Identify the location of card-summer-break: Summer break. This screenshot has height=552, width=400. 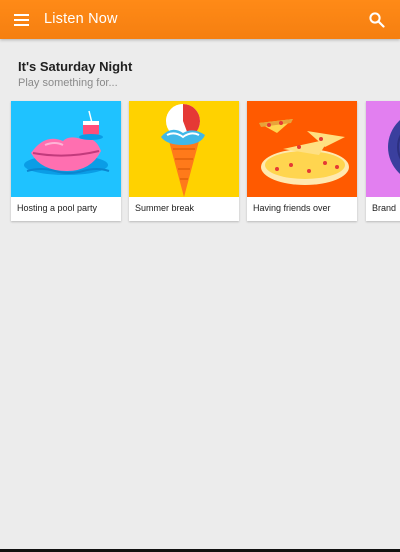
(184, 161).